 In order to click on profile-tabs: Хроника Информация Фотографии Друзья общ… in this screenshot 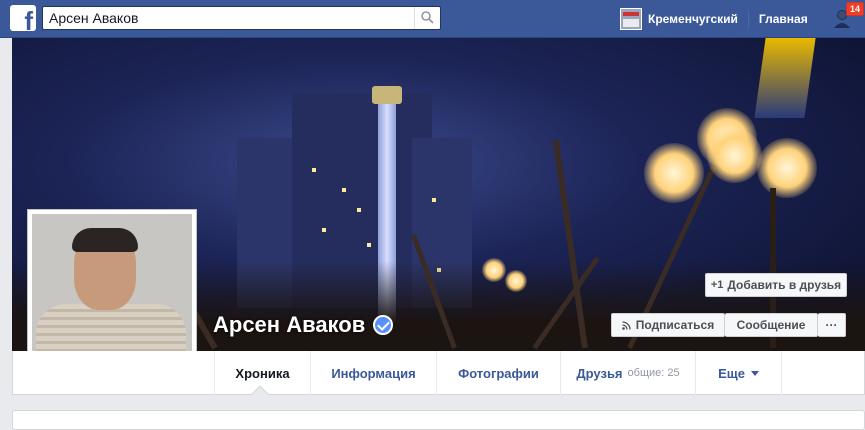, I will do `click(438, 373)`.